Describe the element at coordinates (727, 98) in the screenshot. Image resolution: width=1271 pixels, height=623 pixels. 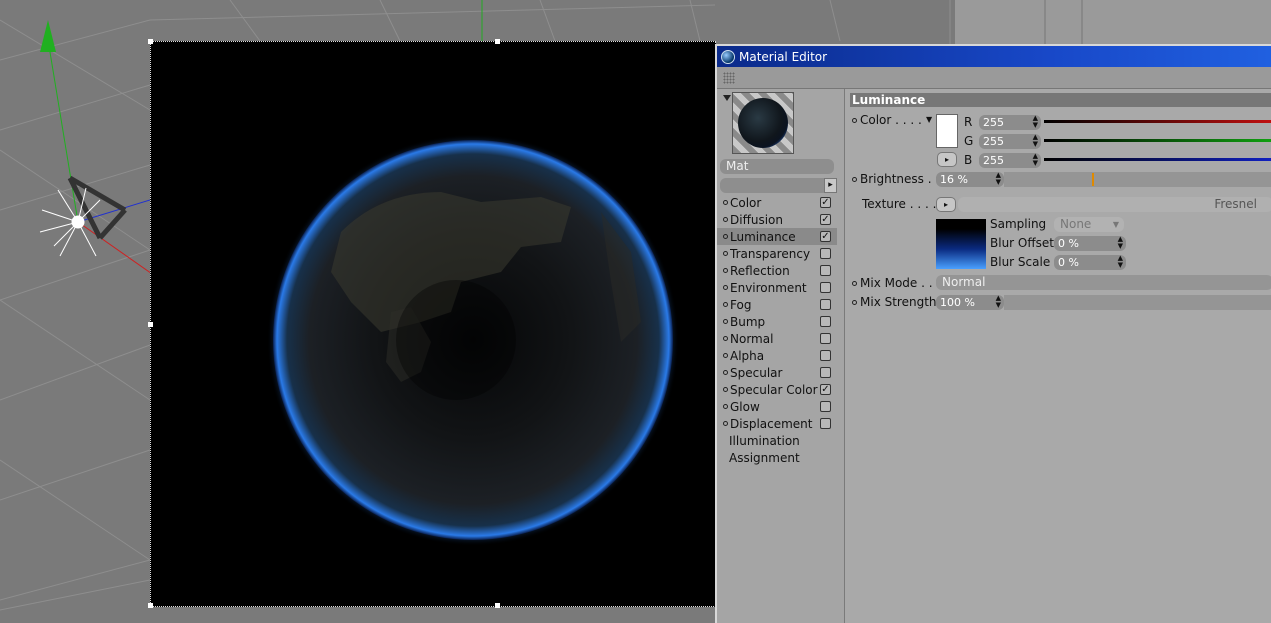
I see `collapse-triangle-icon` at that location.